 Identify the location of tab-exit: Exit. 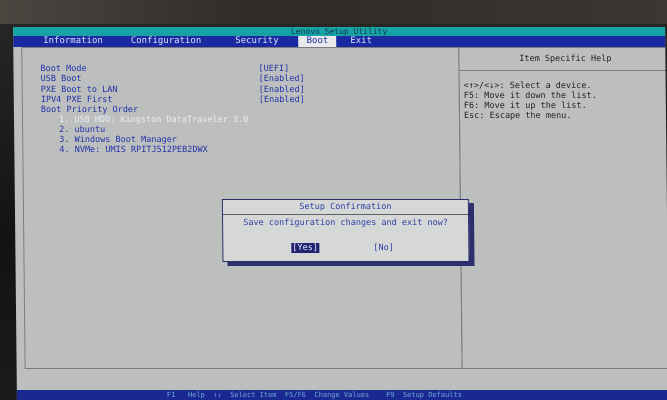
(358, 41).